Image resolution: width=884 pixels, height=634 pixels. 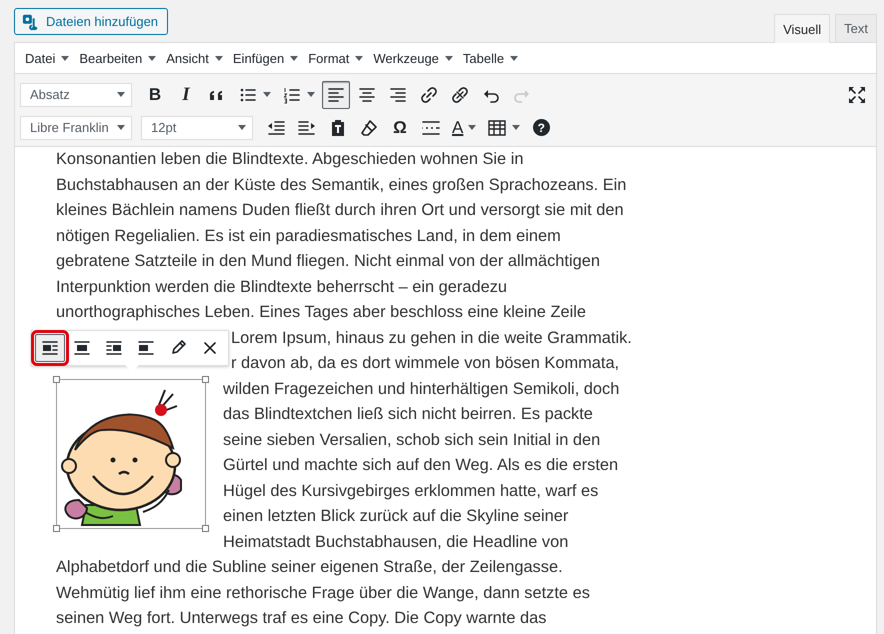 What do you see at coordinates (328, 261) in the screenshot?
I see `text-line: gebratene Satzteile in den Mund fliegen. Nicht einmal von der allmächtigen` at bounding box center [328, 261].